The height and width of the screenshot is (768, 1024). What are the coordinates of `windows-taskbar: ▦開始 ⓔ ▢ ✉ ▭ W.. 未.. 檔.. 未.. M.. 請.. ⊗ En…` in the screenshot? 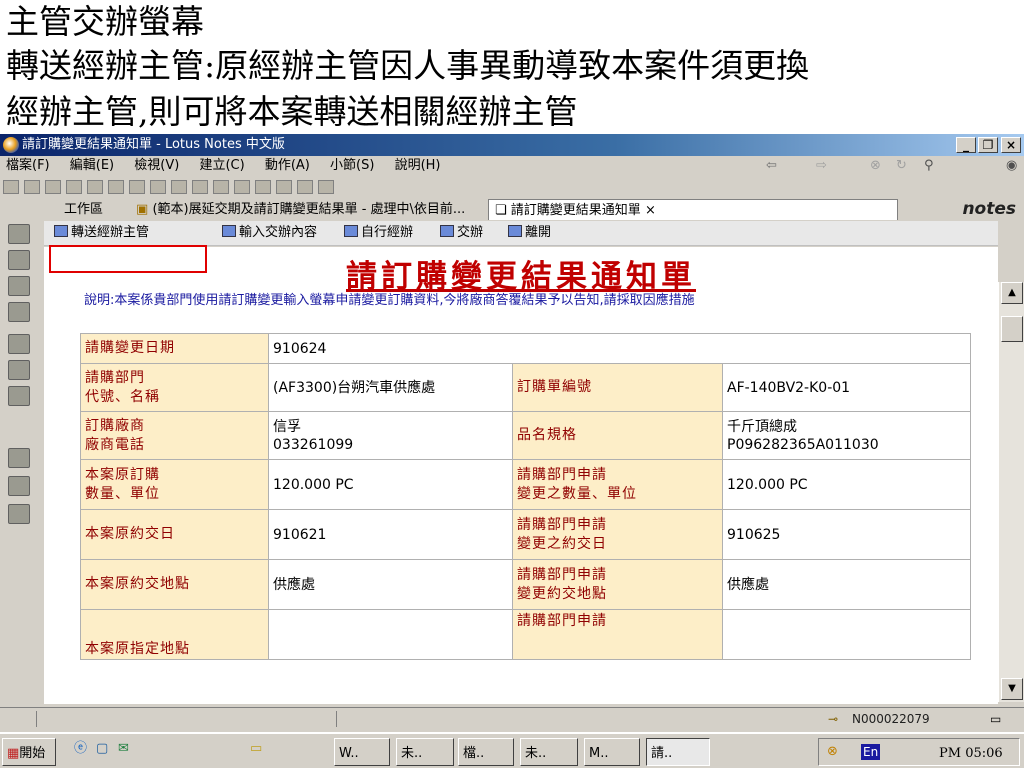 It's located at (512, 750).